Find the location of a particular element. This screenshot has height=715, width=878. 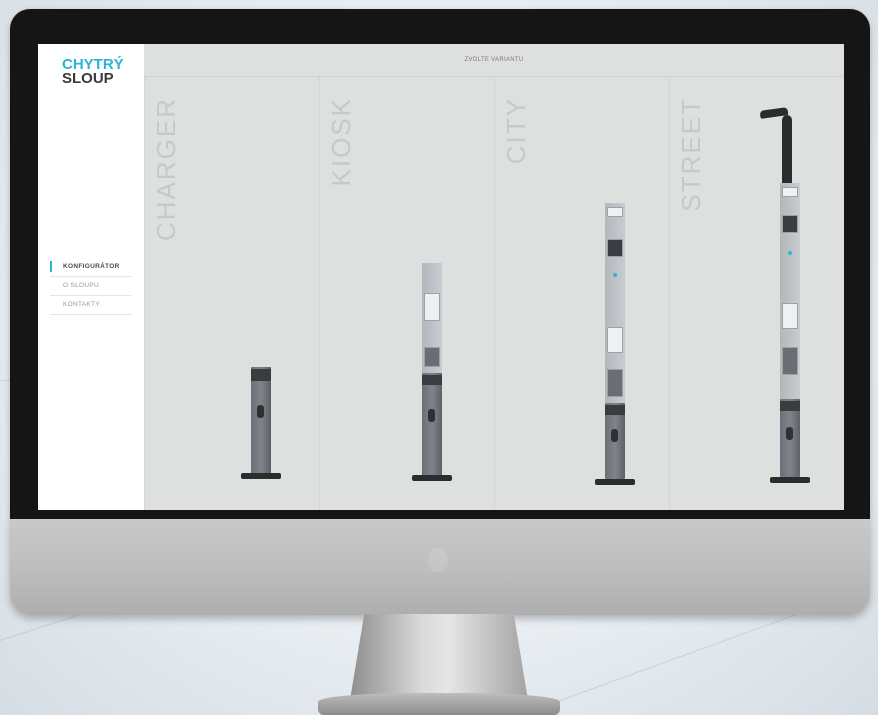

page-title: ZVOLTE VARIANTU is located at coordinates (494, 60).